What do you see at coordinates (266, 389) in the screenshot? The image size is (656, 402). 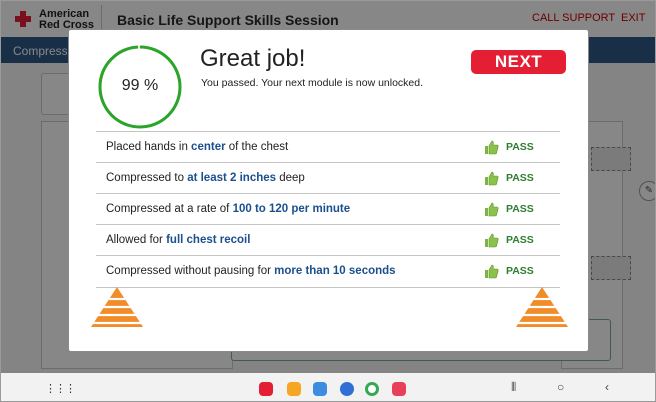 I see `flipboard-app-icon` at bounding box center [266, 389].